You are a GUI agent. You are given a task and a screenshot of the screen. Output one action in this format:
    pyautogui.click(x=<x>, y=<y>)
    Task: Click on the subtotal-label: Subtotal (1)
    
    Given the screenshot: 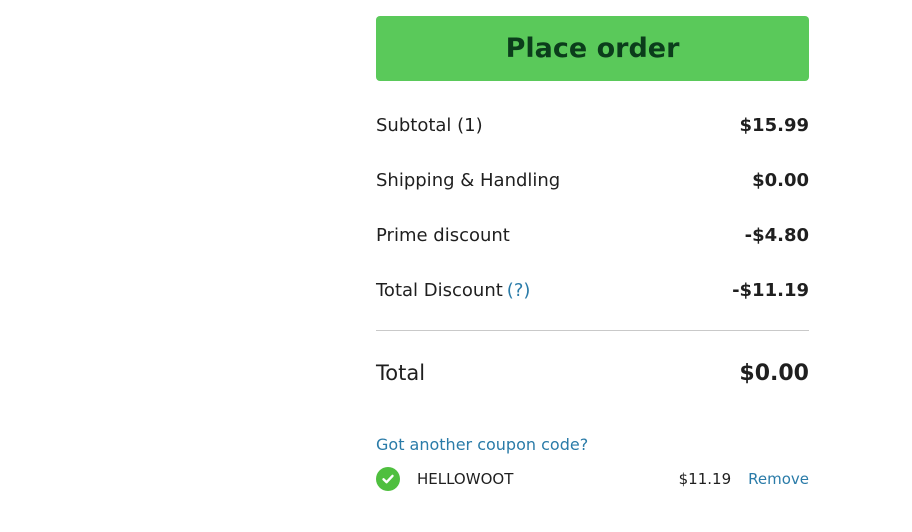 What is the action you would take?
    pyautogui.click(x=429, y=125)
    